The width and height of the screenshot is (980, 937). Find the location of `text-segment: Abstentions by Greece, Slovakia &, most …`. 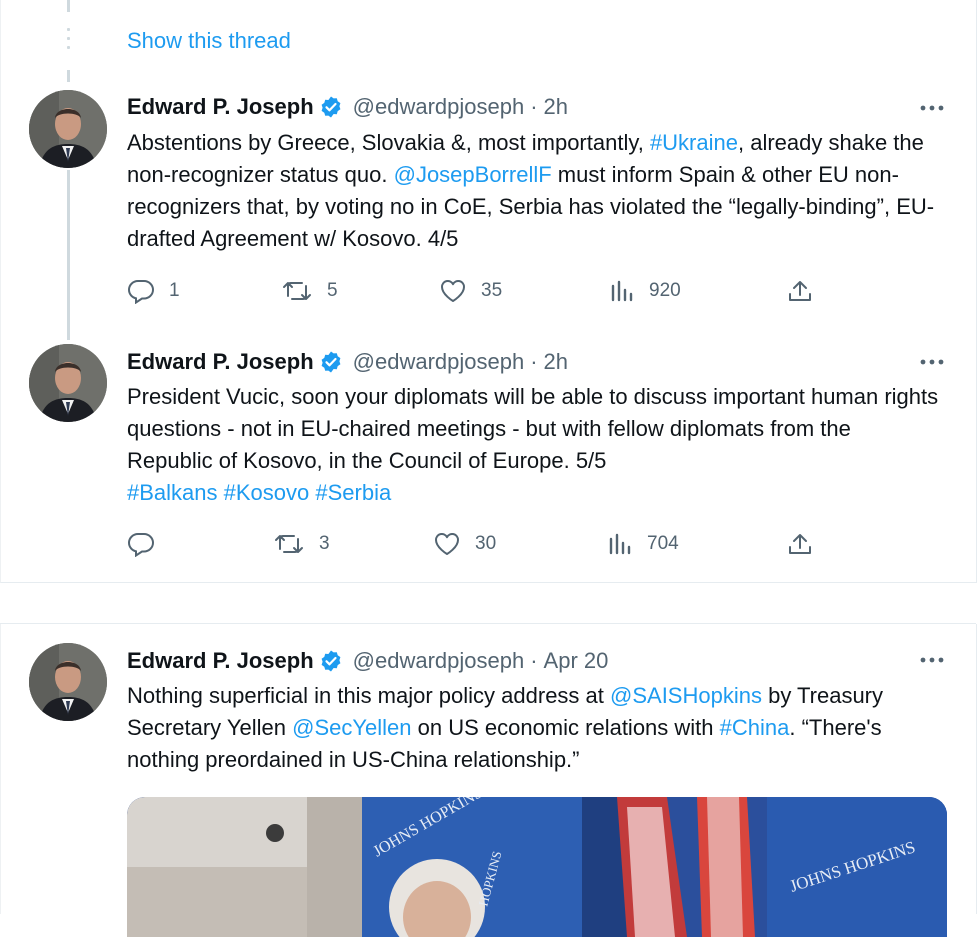

text-segment: Abstentions by Greece, Slovakia &, most … is located at coordinates (388, 142).